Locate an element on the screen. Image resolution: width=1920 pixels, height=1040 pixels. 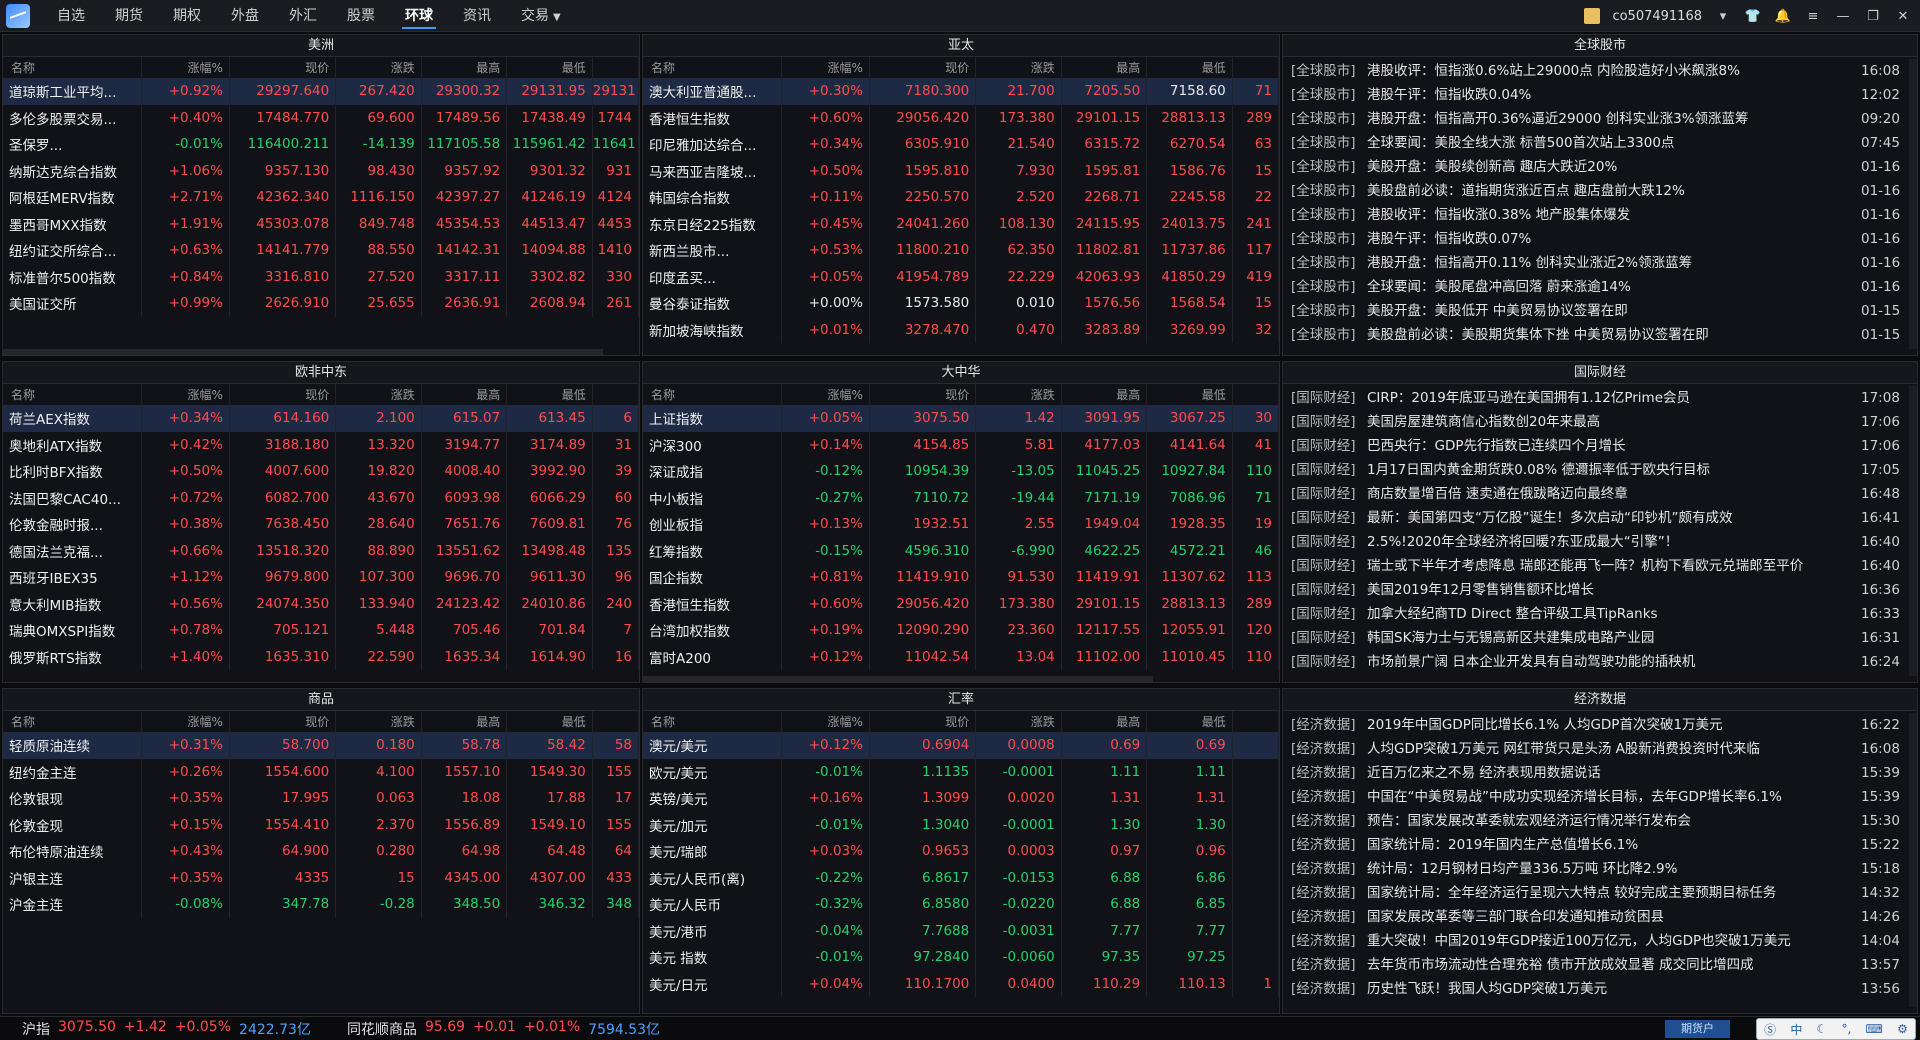
news-item: [经济数据] 国家发展改革委等三部门联合印发通知推动贫困县 14:26 is located at coordinates (1600, 917).